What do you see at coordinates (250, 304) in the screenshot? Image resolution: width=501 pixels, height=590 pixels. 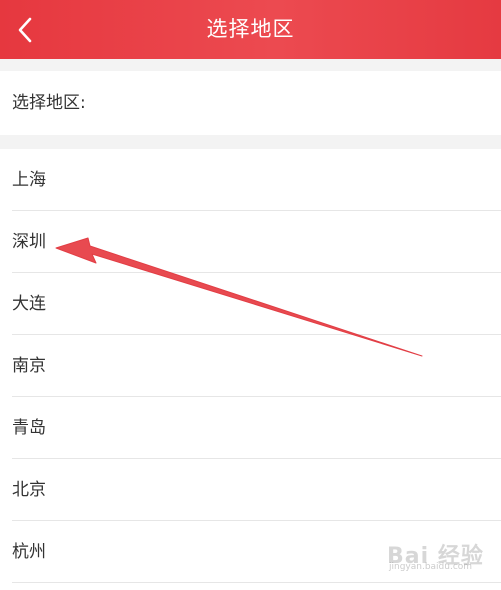 I see `region-item-dalian: 大连` at bounding box center [250, 304].